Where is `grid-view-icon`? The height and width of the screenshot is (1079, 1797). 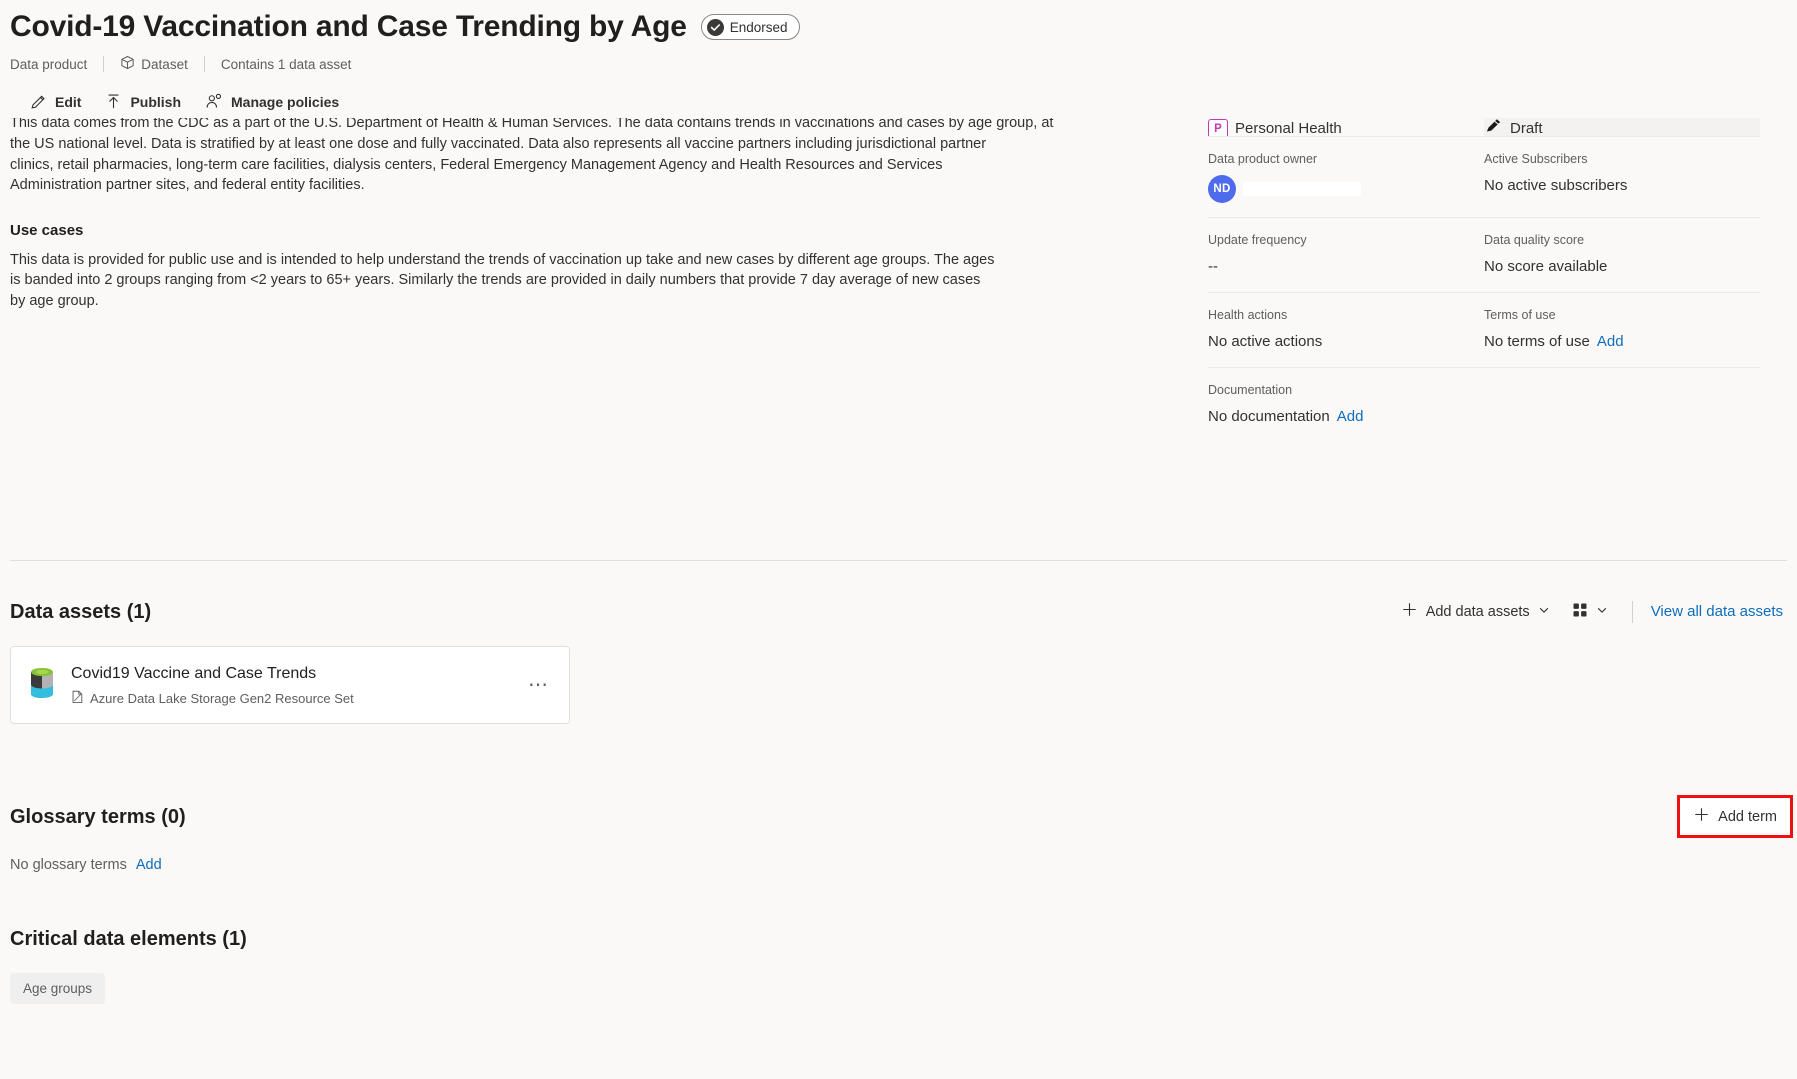
grid-view-icon is located at coordinates (1580, 612).